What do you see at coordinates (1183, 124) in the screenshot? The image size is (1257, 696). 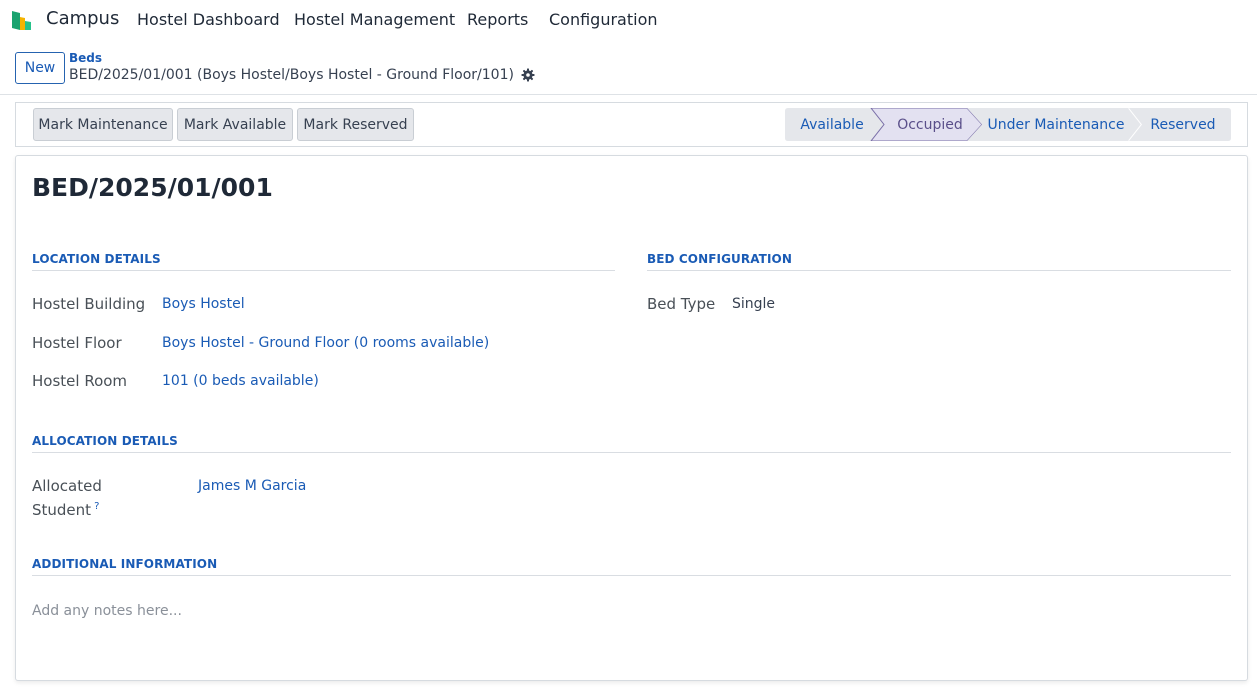 I see `stage-reserved: Reserved` at bounding box center [1183, 124].